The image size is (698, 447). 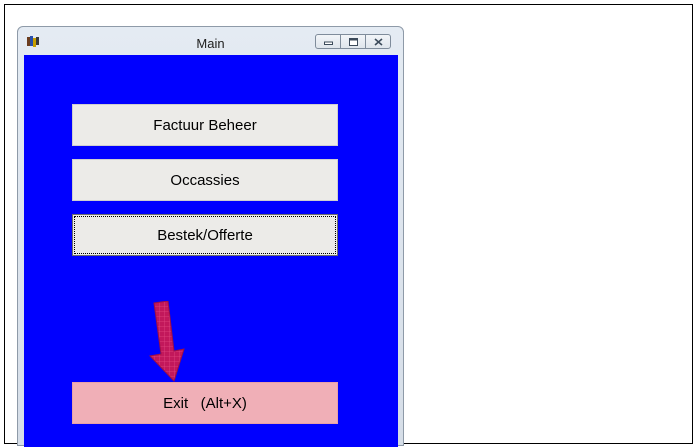 What do you see at coordinates (205, 235) in the screenshot?
I see `bestek-offerte-button: Bestek/Offerte` at bounding box center [205, 235].